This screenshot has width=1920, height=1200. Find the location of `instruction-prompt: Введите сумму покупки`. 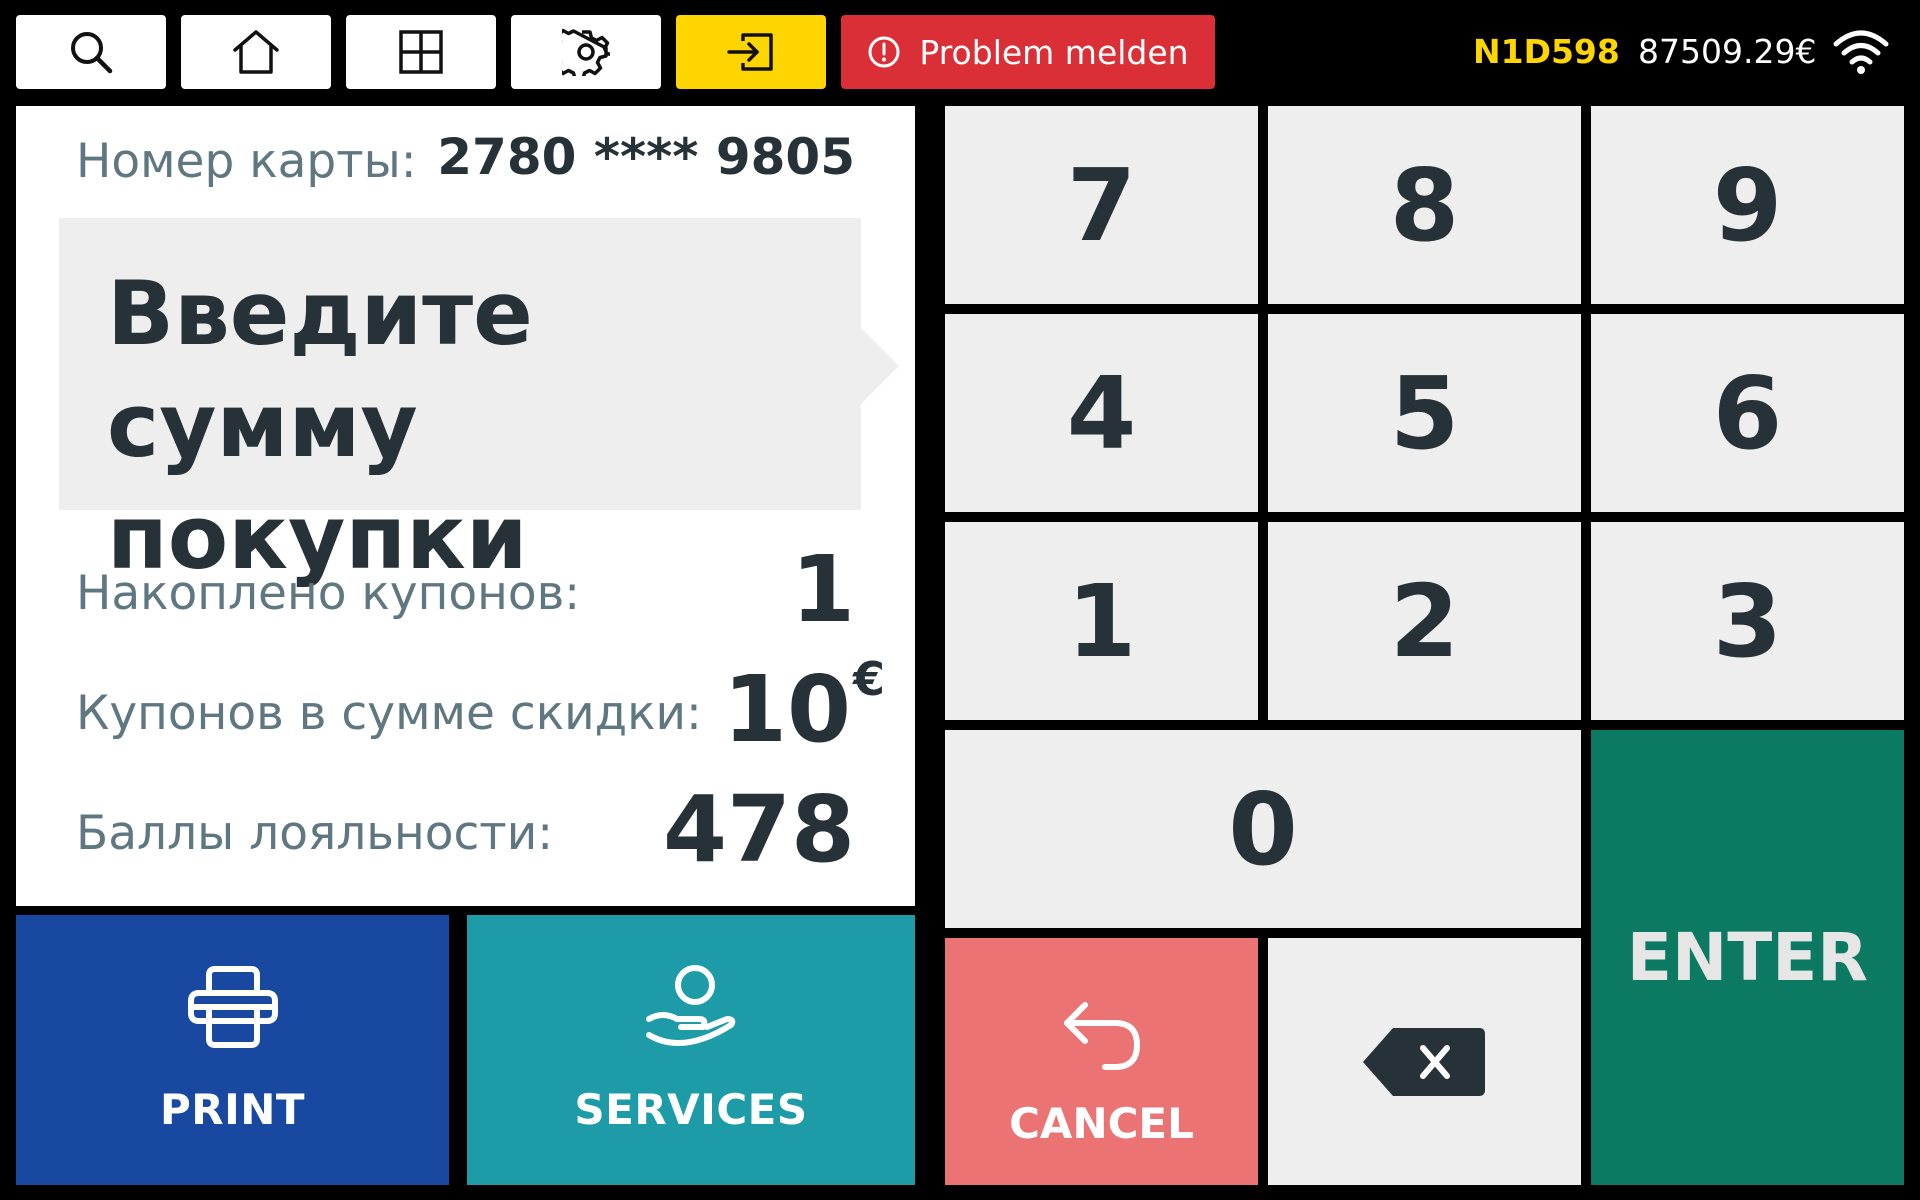

instruction-prompt: Введите сумму покупки is located at coordinates (479, 403).